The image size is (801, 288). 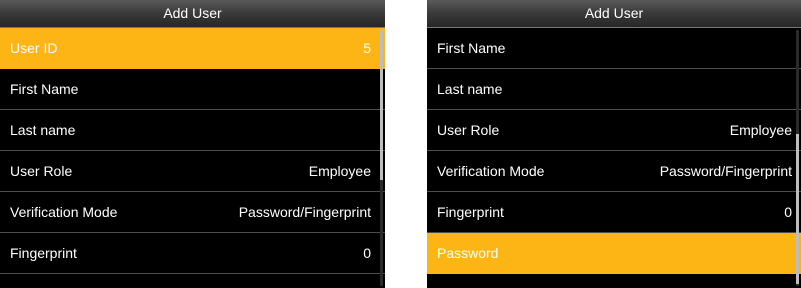 What do you see at coordinates (614, 253) in the screenshot?
I see `password-row: Password` at bounding box center [614, 253].